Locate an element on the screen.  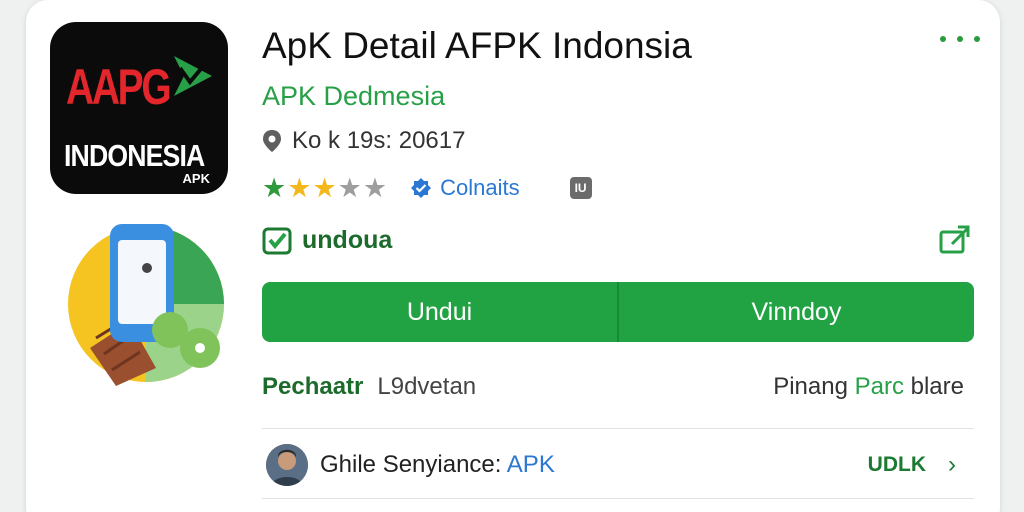
verified-check-icon is located at coordinates (421, 188).